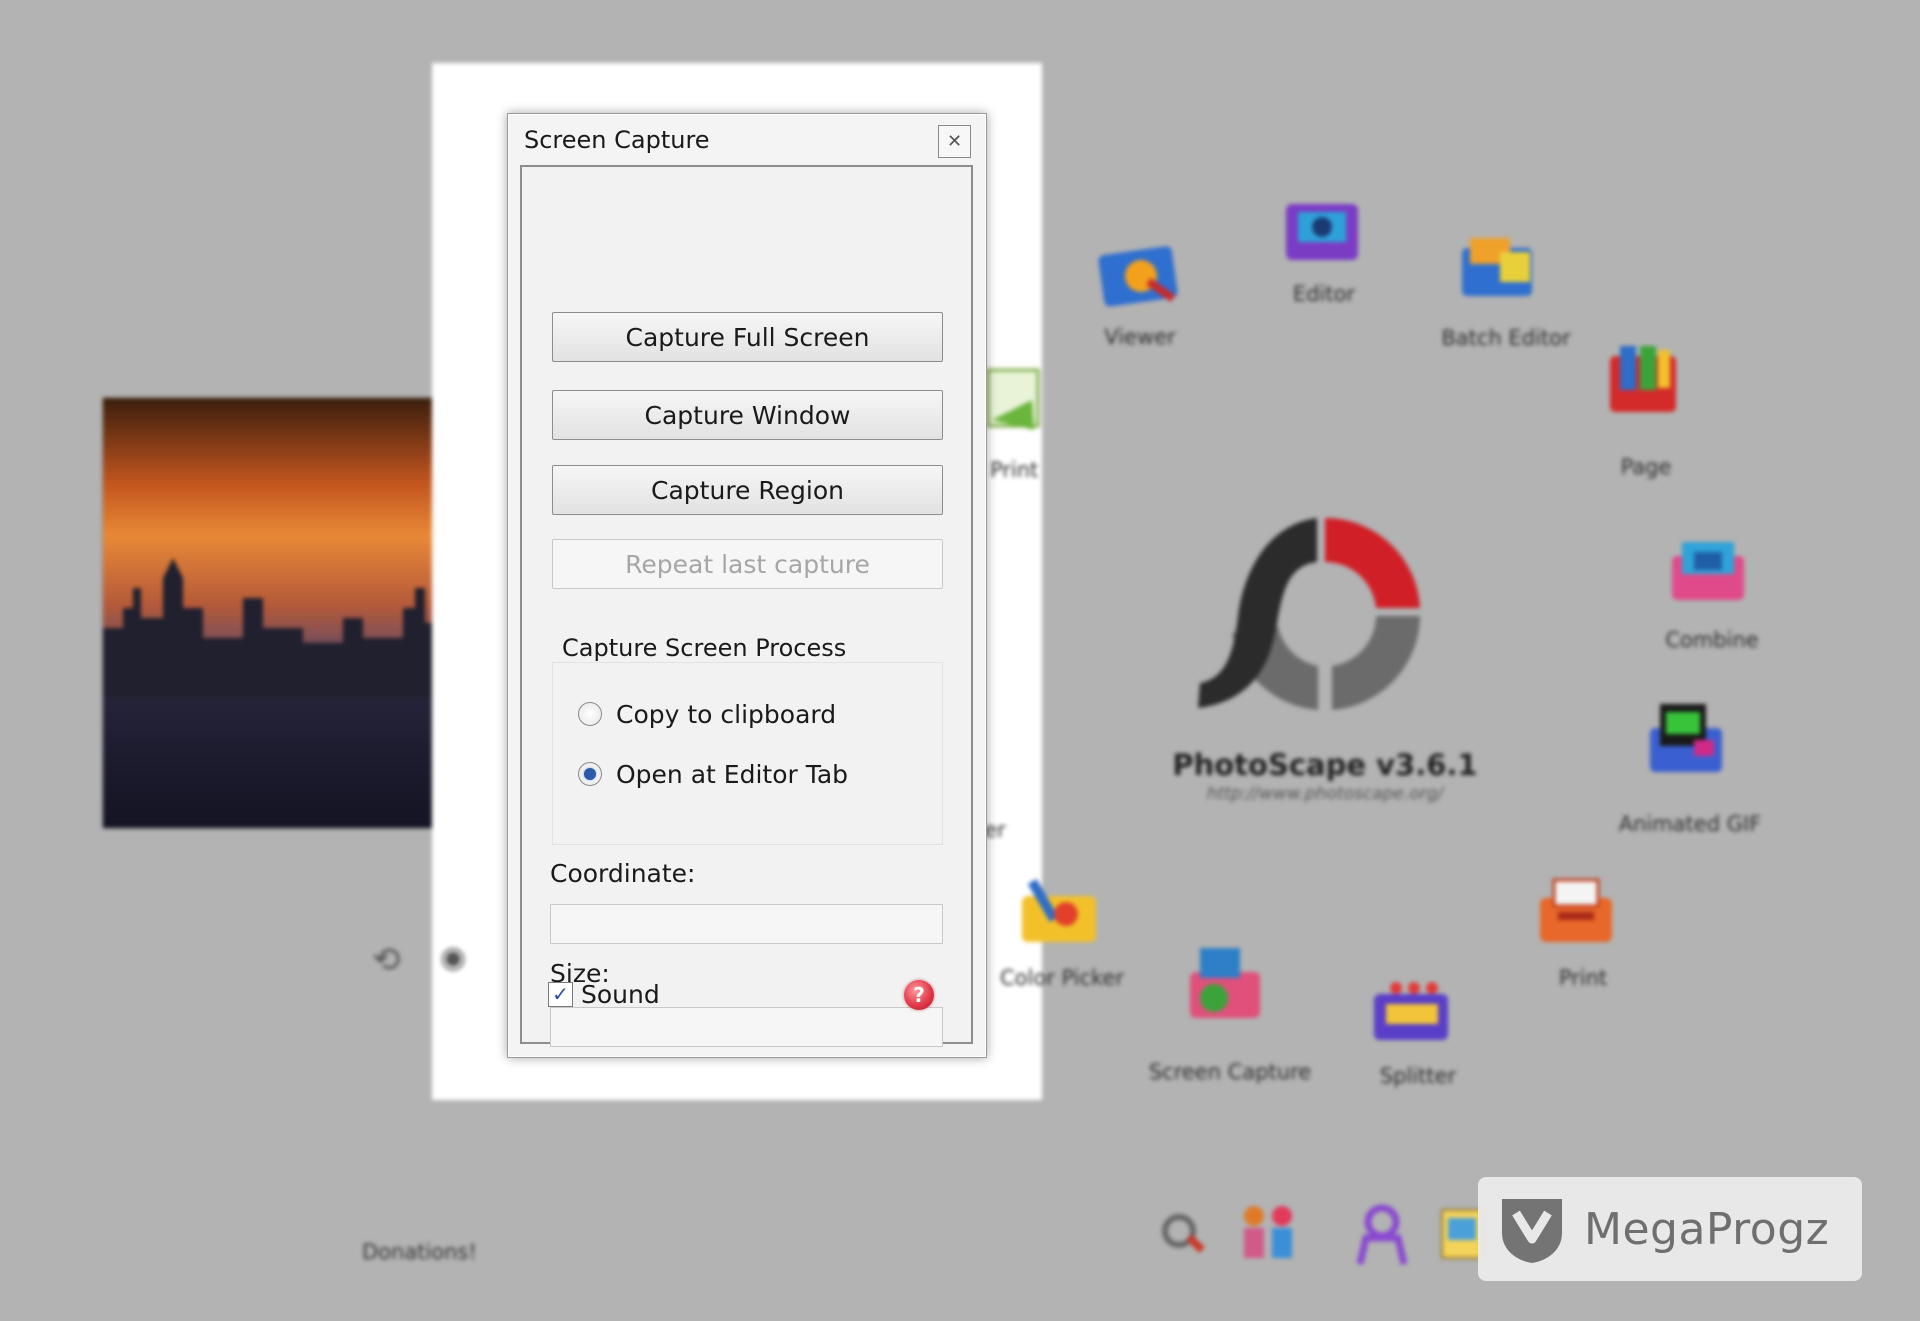  What do you see at coordinates (747, 490) in the screenshot?
I see `capture-region-button: Capture Region` at bounding box center [747, 490].